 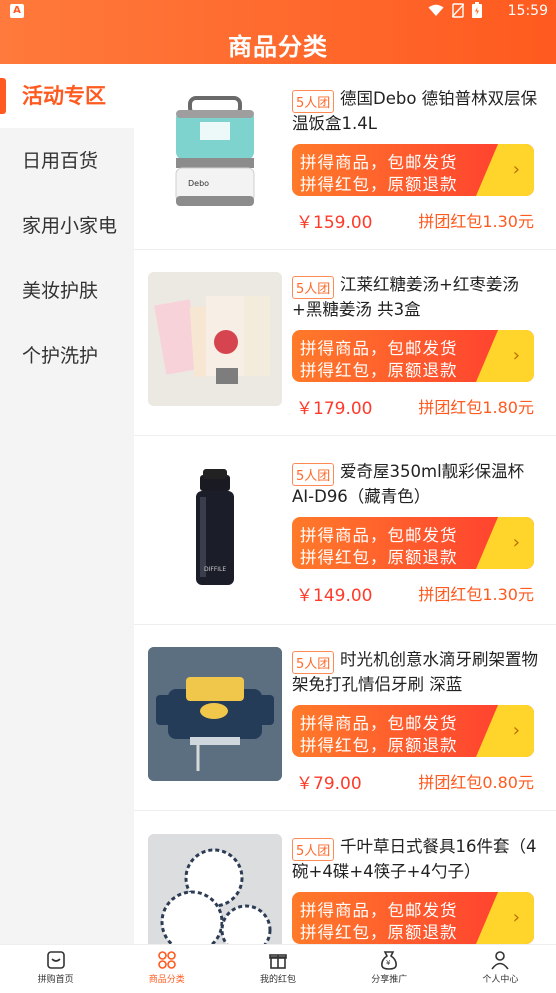 What do you see at coordinates (215, 569) in the screenshot?
I see `svg-text: DIFFILE` at bounding box center [215, 569].